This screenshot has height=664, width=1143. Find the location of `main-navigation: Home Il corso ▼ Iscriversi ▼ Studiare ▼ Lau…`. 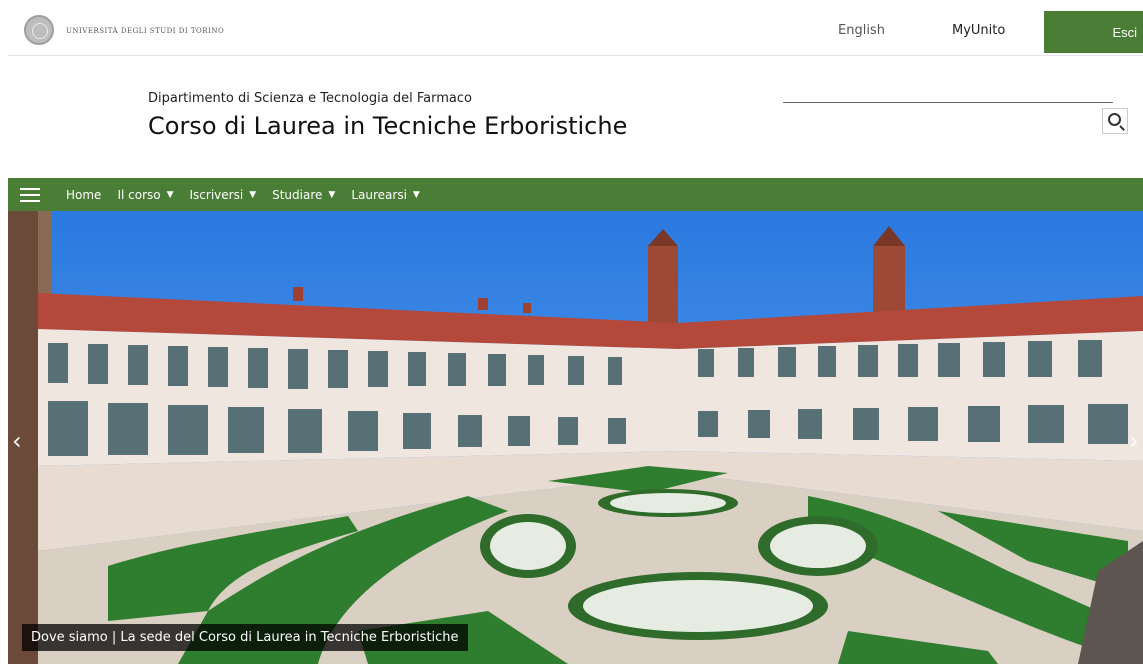

main-navigation: Home Il corso ▼ Iscriversi ▼ Studiare ▼ Lau… is located at coordinates (575, 194).